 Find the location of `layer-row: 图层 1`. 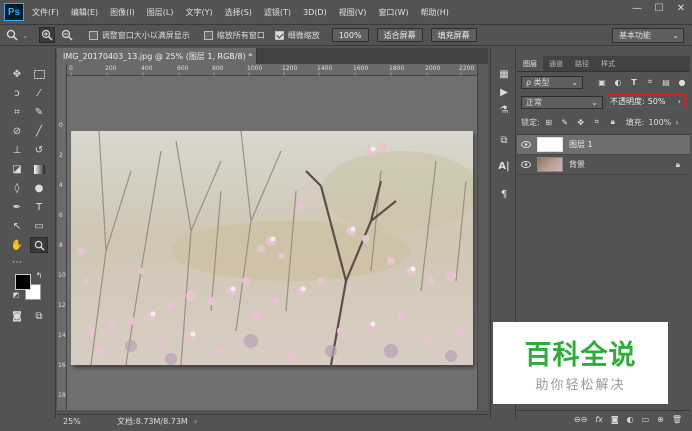

layer-row: 图层 1 is located at coordinates (603, 145).